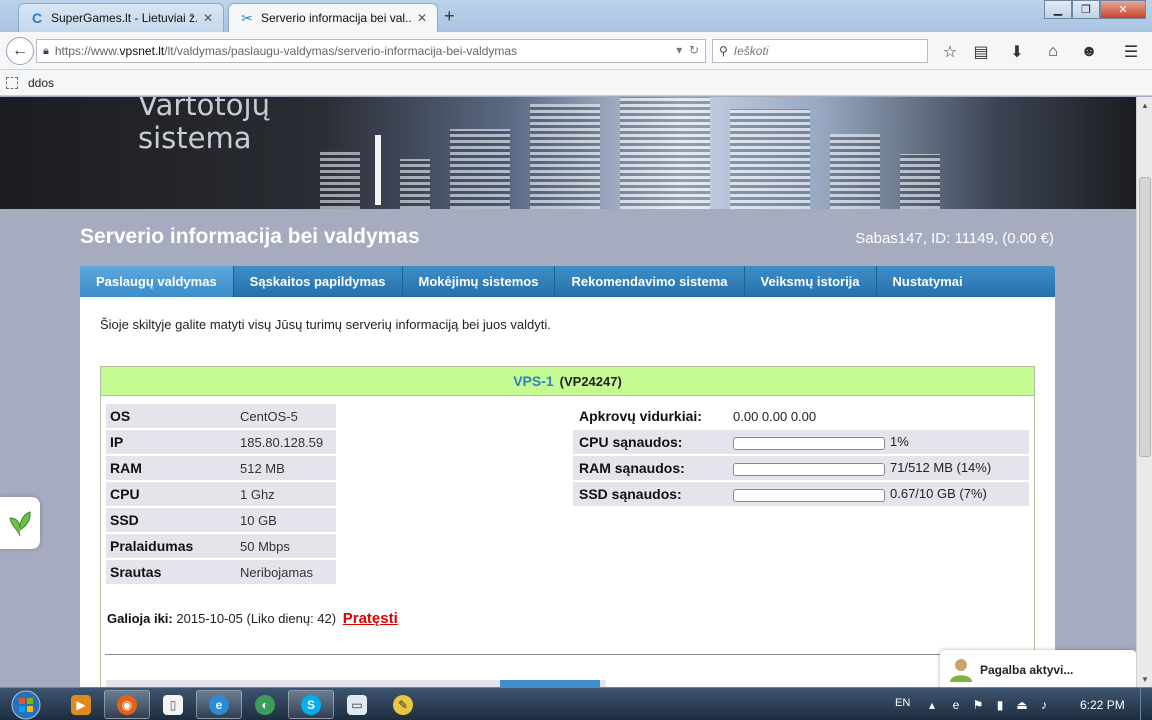 The width and height of the screenshot is (1152, 720). I want to click on skype-icon: S, so click(311, 704).